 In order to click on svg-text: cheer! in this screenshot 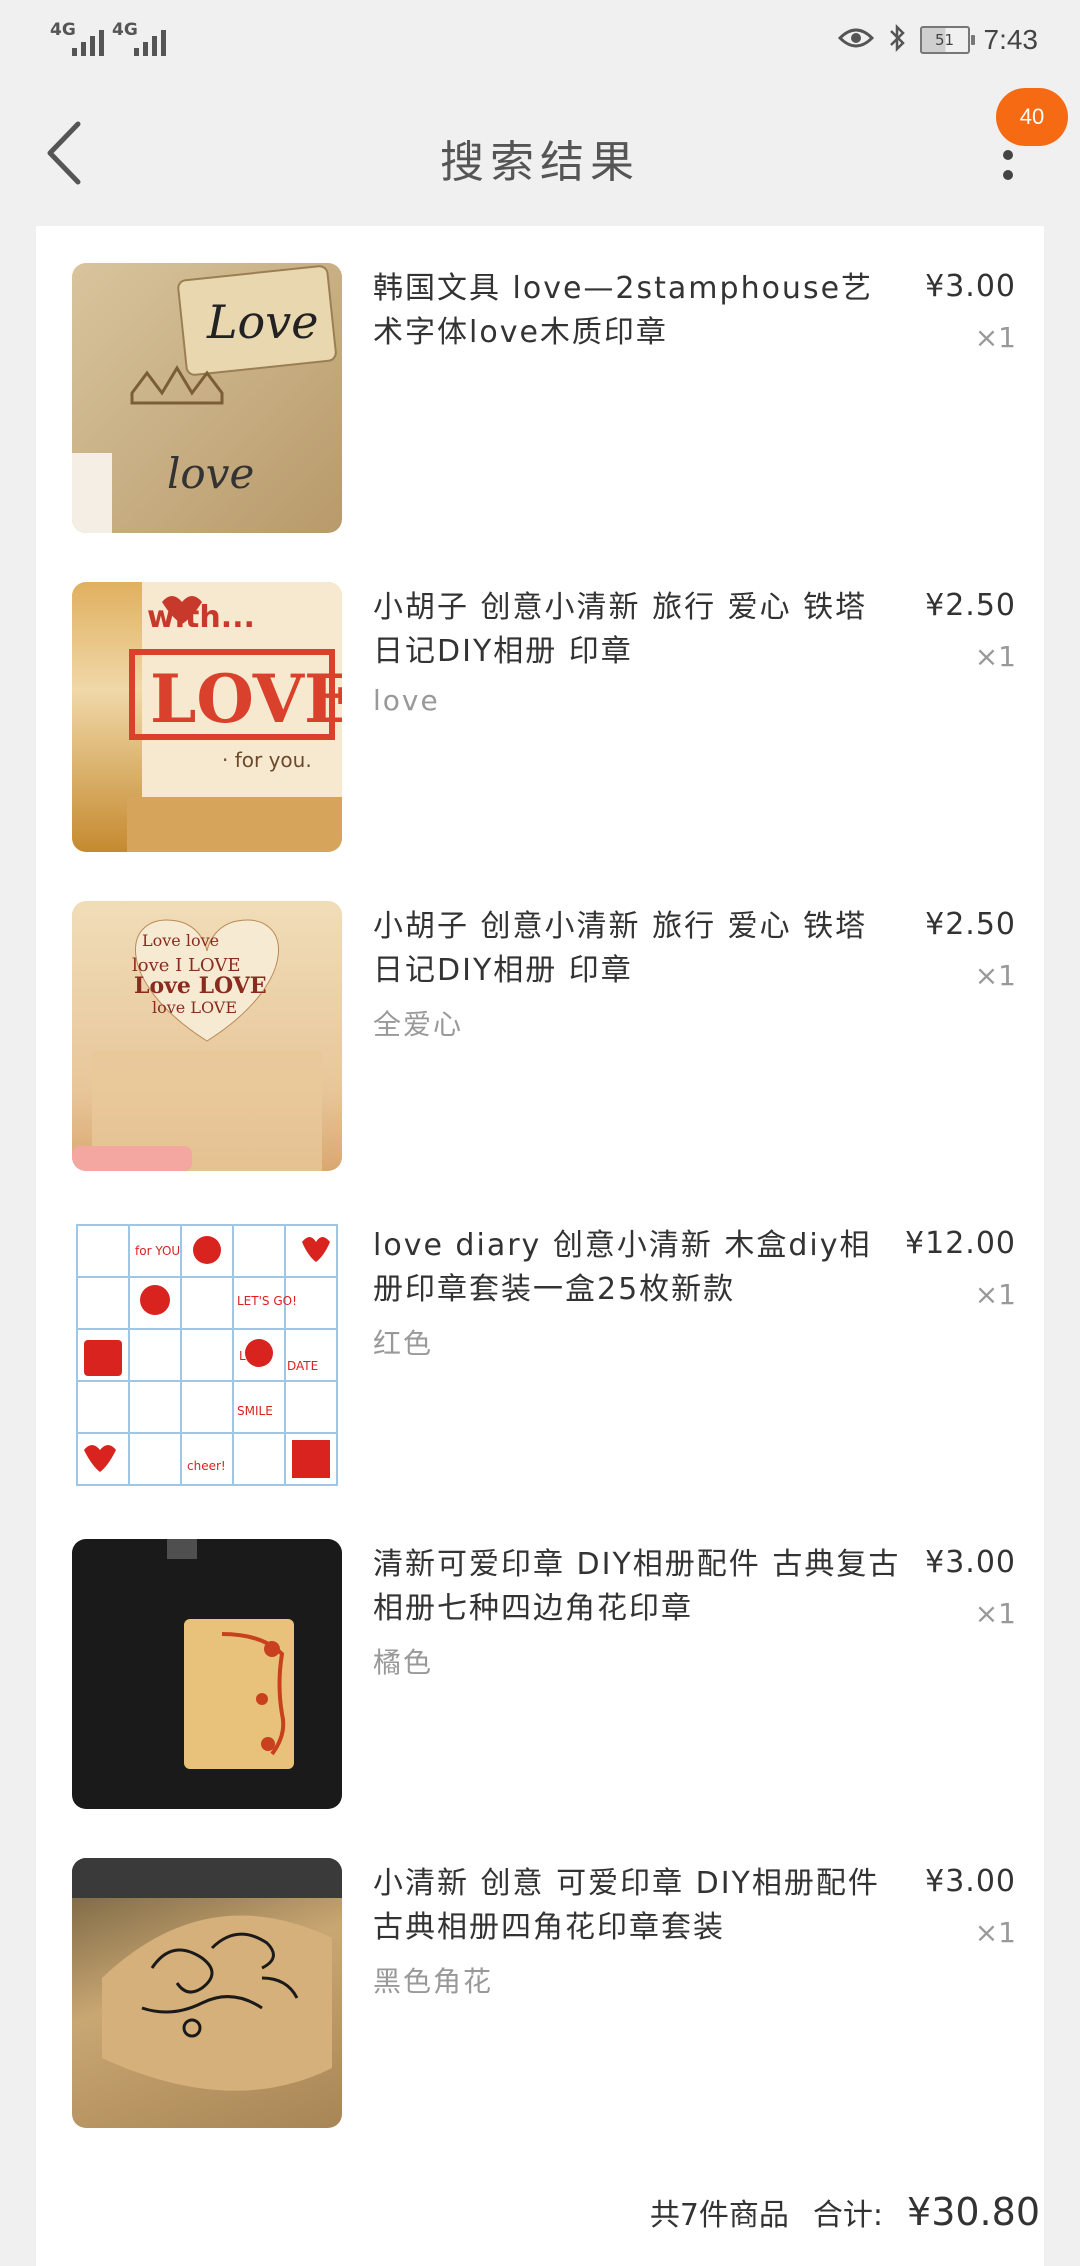, I will do `click(206, 1466)`.